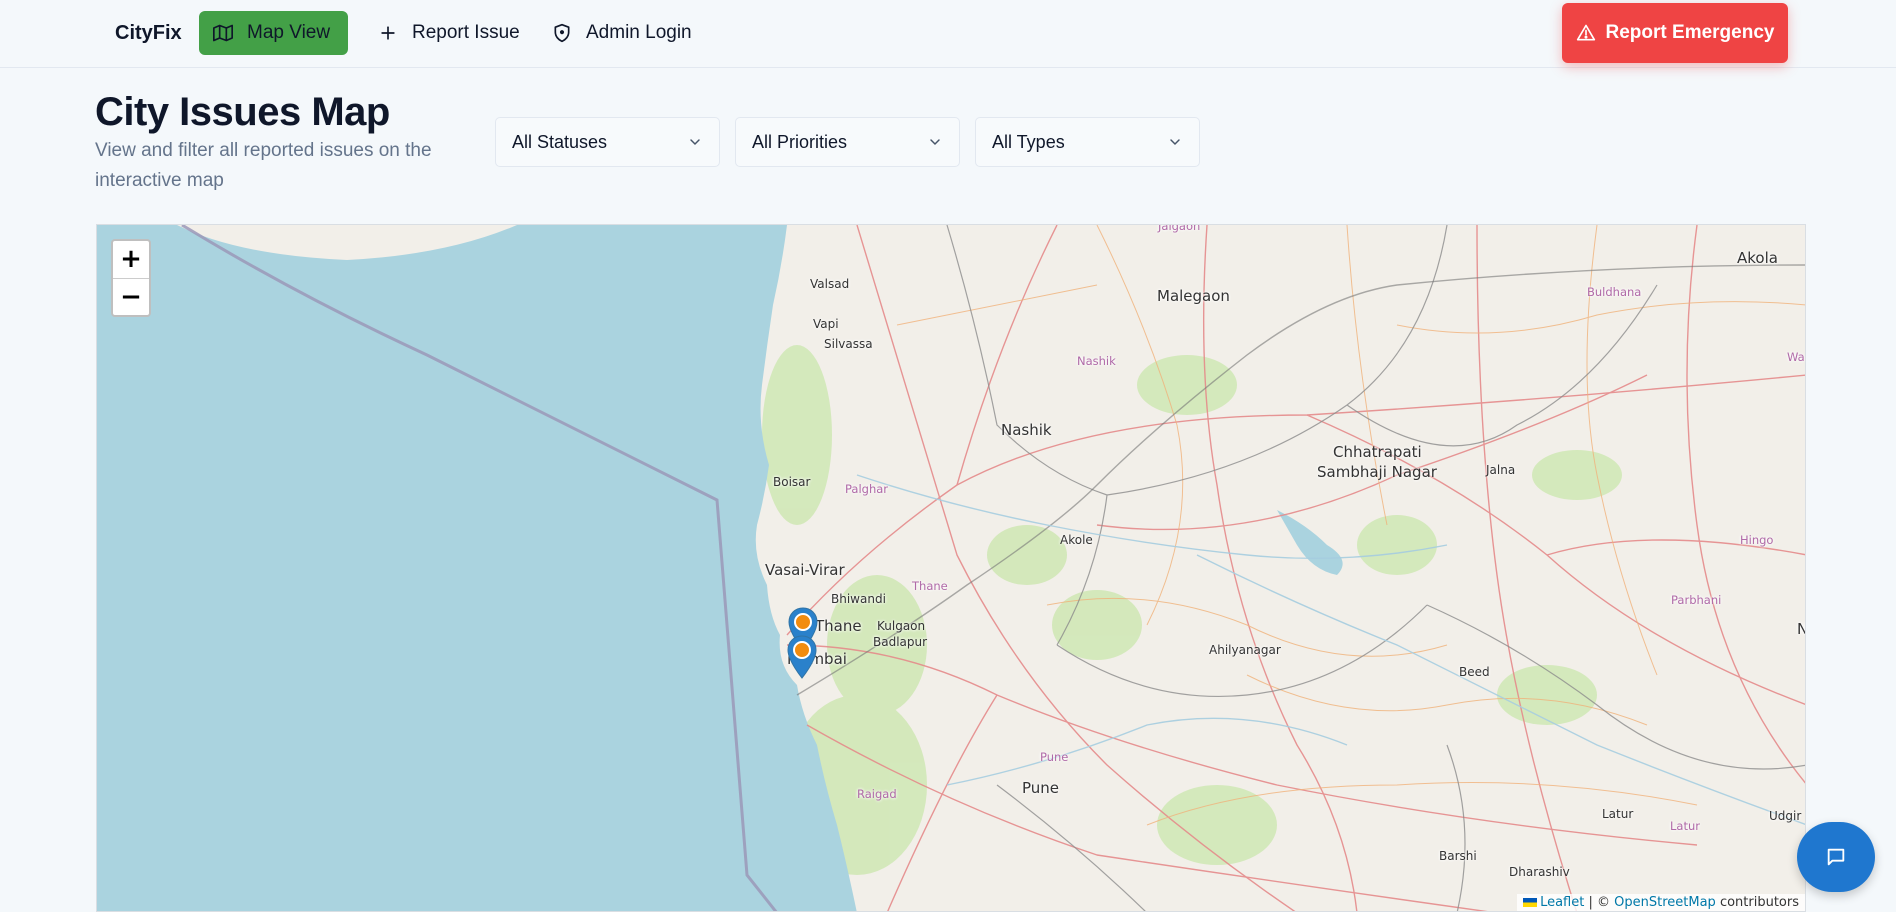 This screenshot has width=1896, height=912. Describe the element at coordinates (1474, 672) in the screenshot. I see `map-label-beed: Beed` at that location.